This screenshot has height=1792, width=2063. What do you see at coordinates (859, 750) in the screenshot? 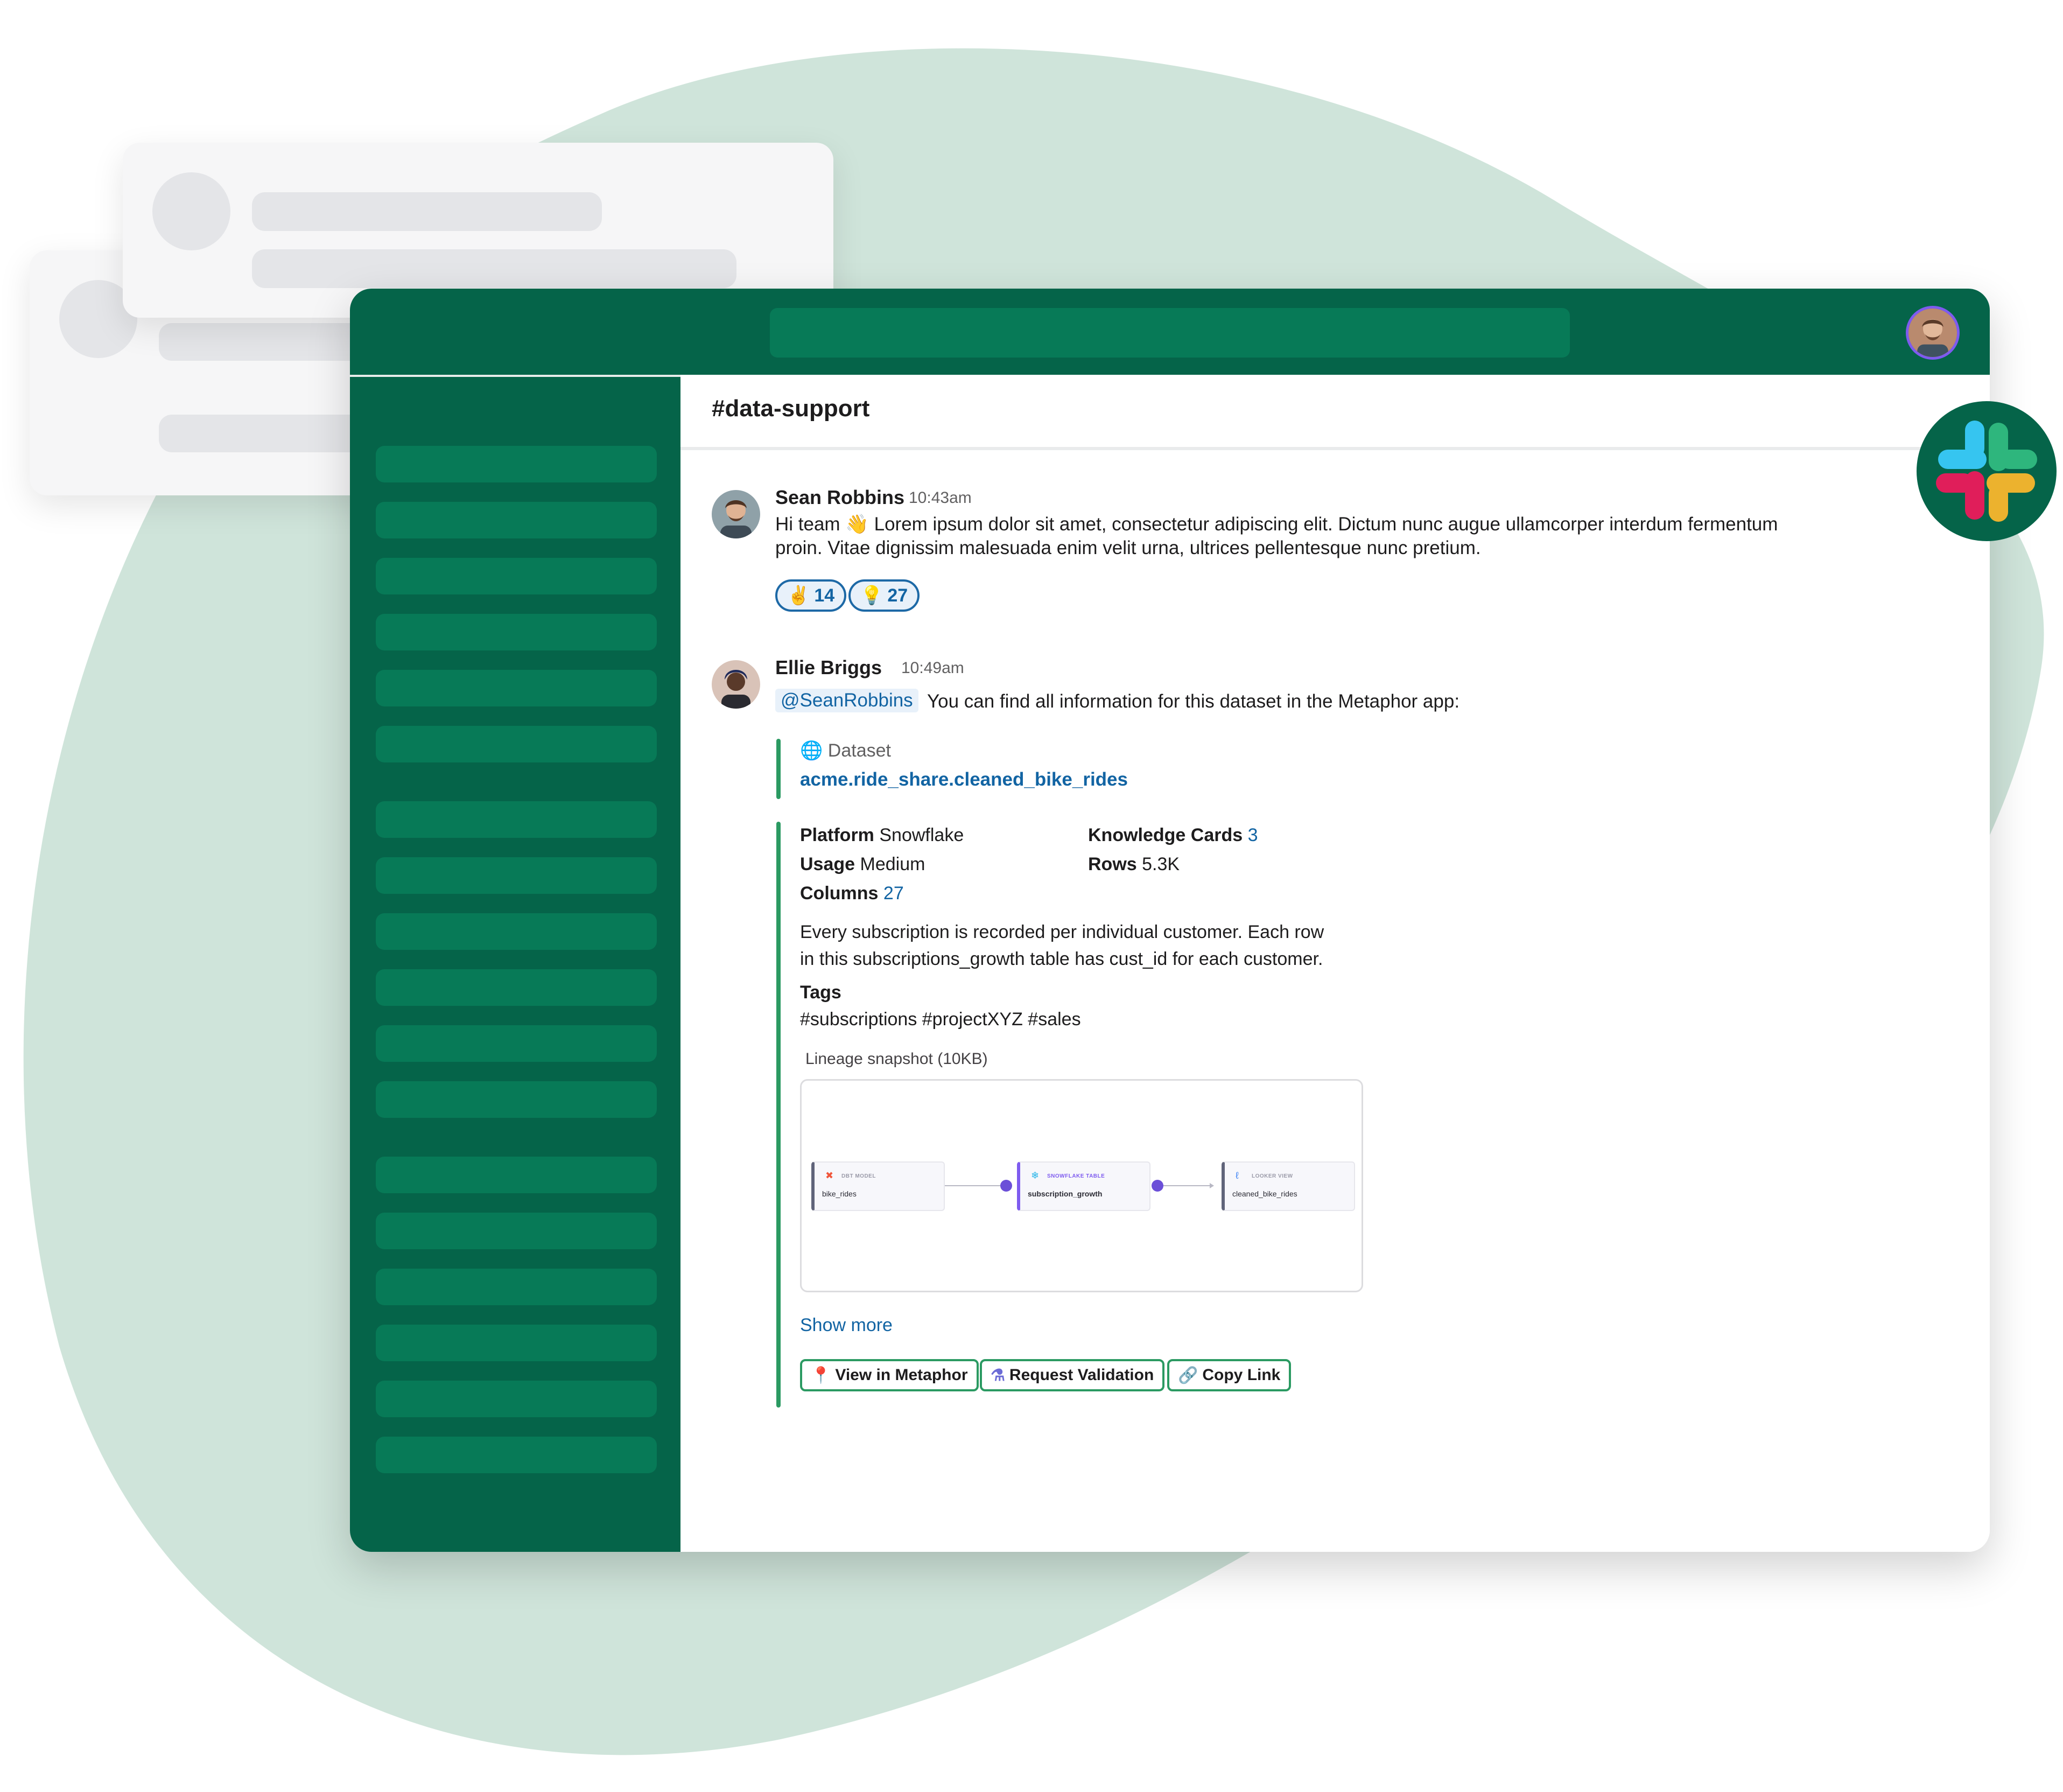
I see `dataset-type-text: Dataset` at bounding box center [859, 750].